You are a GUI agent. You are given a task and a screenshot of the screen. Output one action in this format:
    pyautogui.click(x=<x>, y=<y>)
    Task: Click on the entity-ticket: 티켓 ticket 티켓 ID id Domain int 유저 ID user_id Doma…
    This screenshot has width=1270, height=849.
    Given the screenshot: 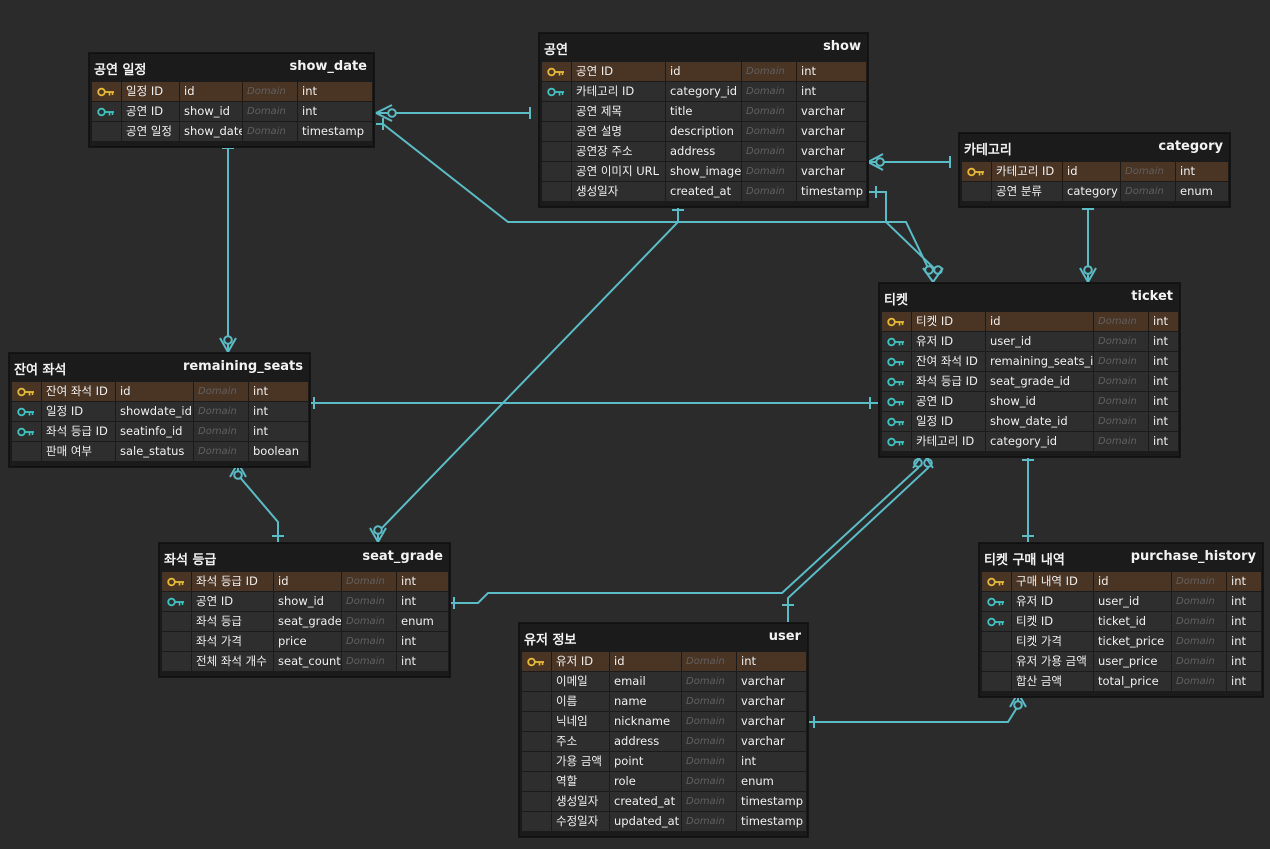 What is the action you would take?
    pyautogui.click(x=1029, y=370)
    